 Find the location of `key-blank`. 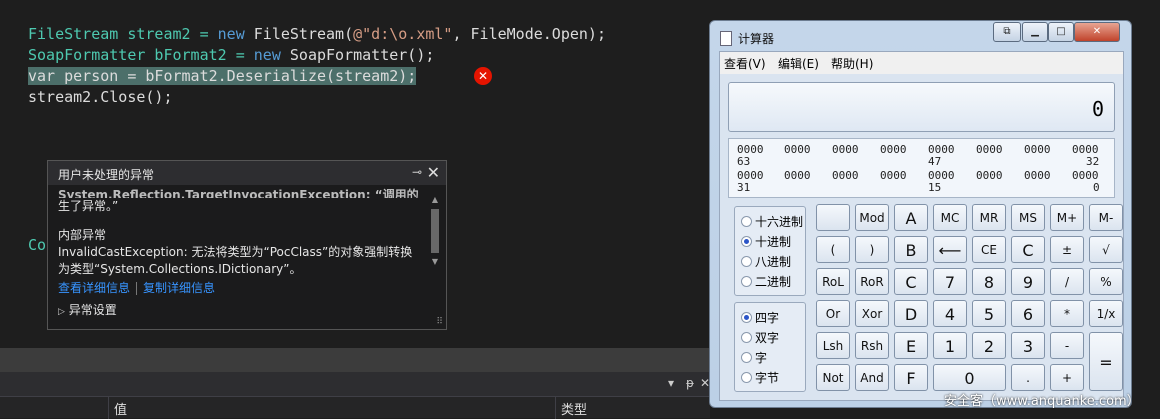

key-blank is located at coordinates (833, 217).